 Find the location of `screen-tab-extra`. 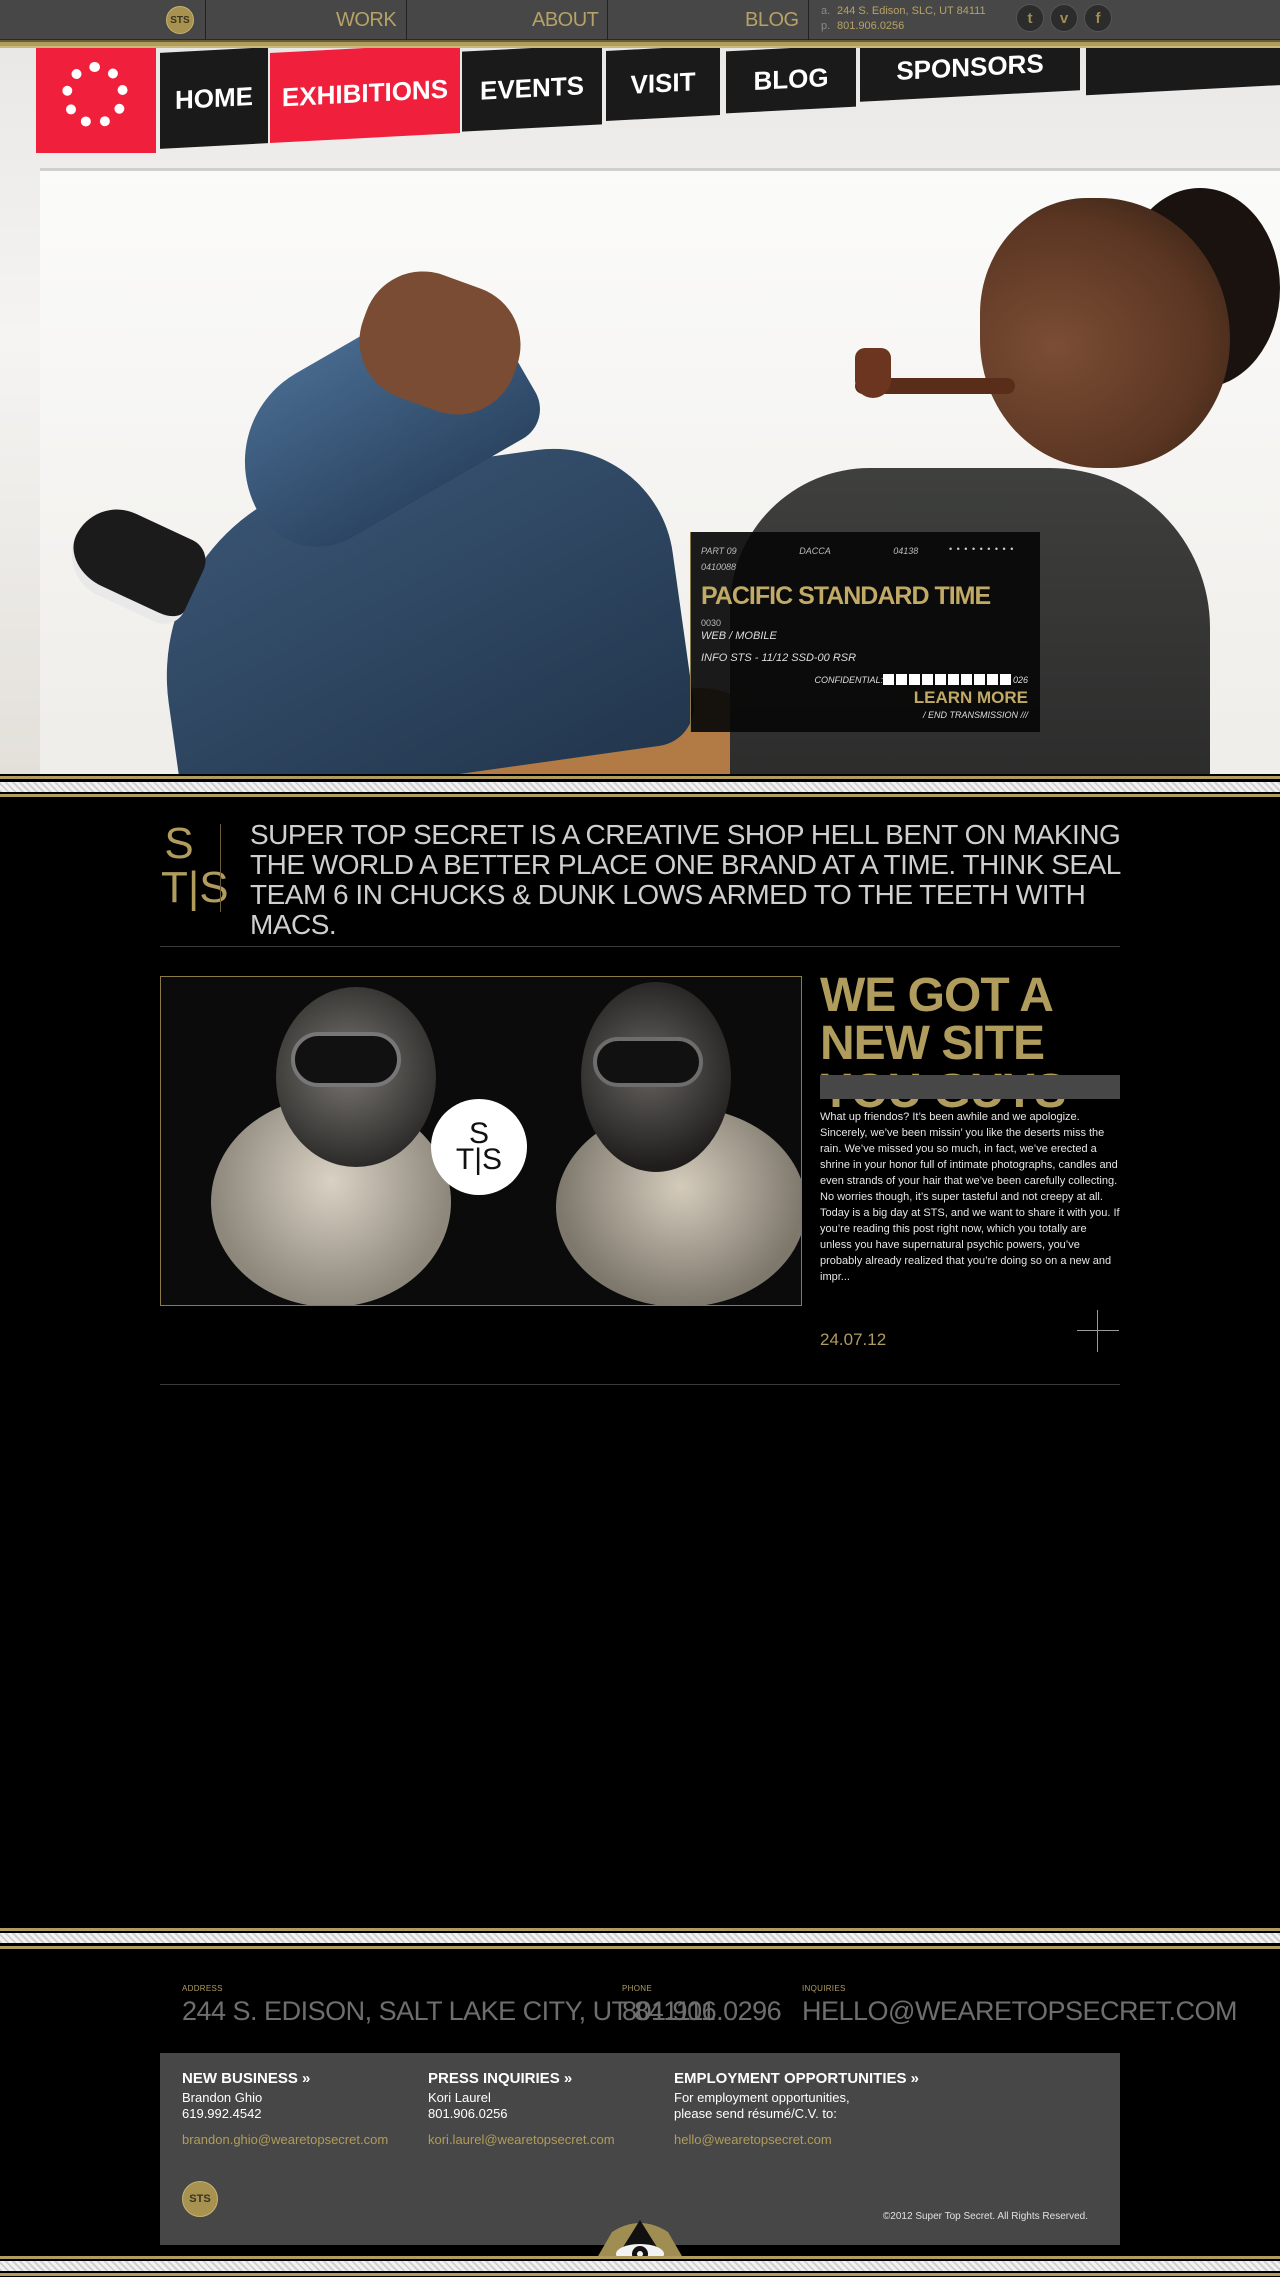

screen-tab-extra is located at coordinates (1183, 72).